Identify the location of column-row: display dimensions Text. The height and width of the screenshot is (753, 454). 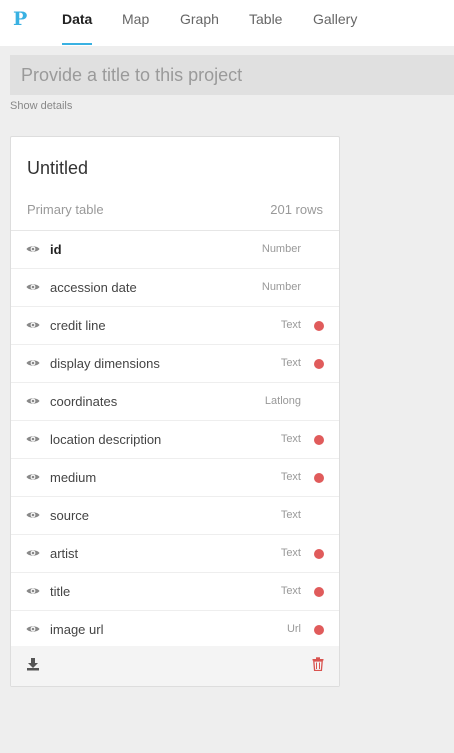
(175, 364).